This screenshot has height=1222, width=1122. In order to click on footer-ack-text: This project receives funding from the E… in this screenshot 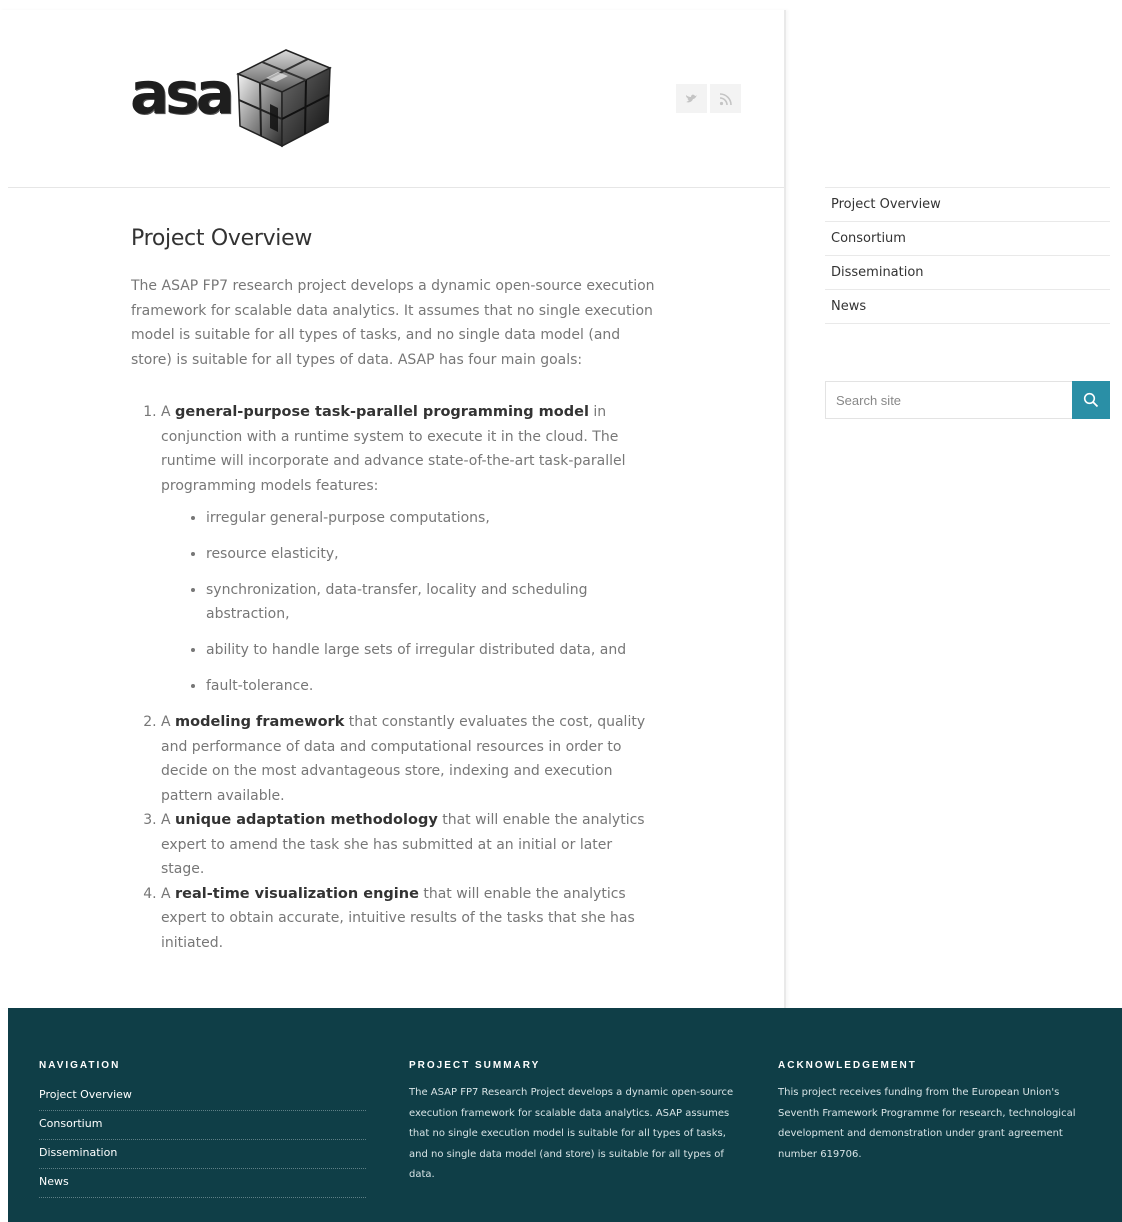, I will do `click(927, 1123)`.